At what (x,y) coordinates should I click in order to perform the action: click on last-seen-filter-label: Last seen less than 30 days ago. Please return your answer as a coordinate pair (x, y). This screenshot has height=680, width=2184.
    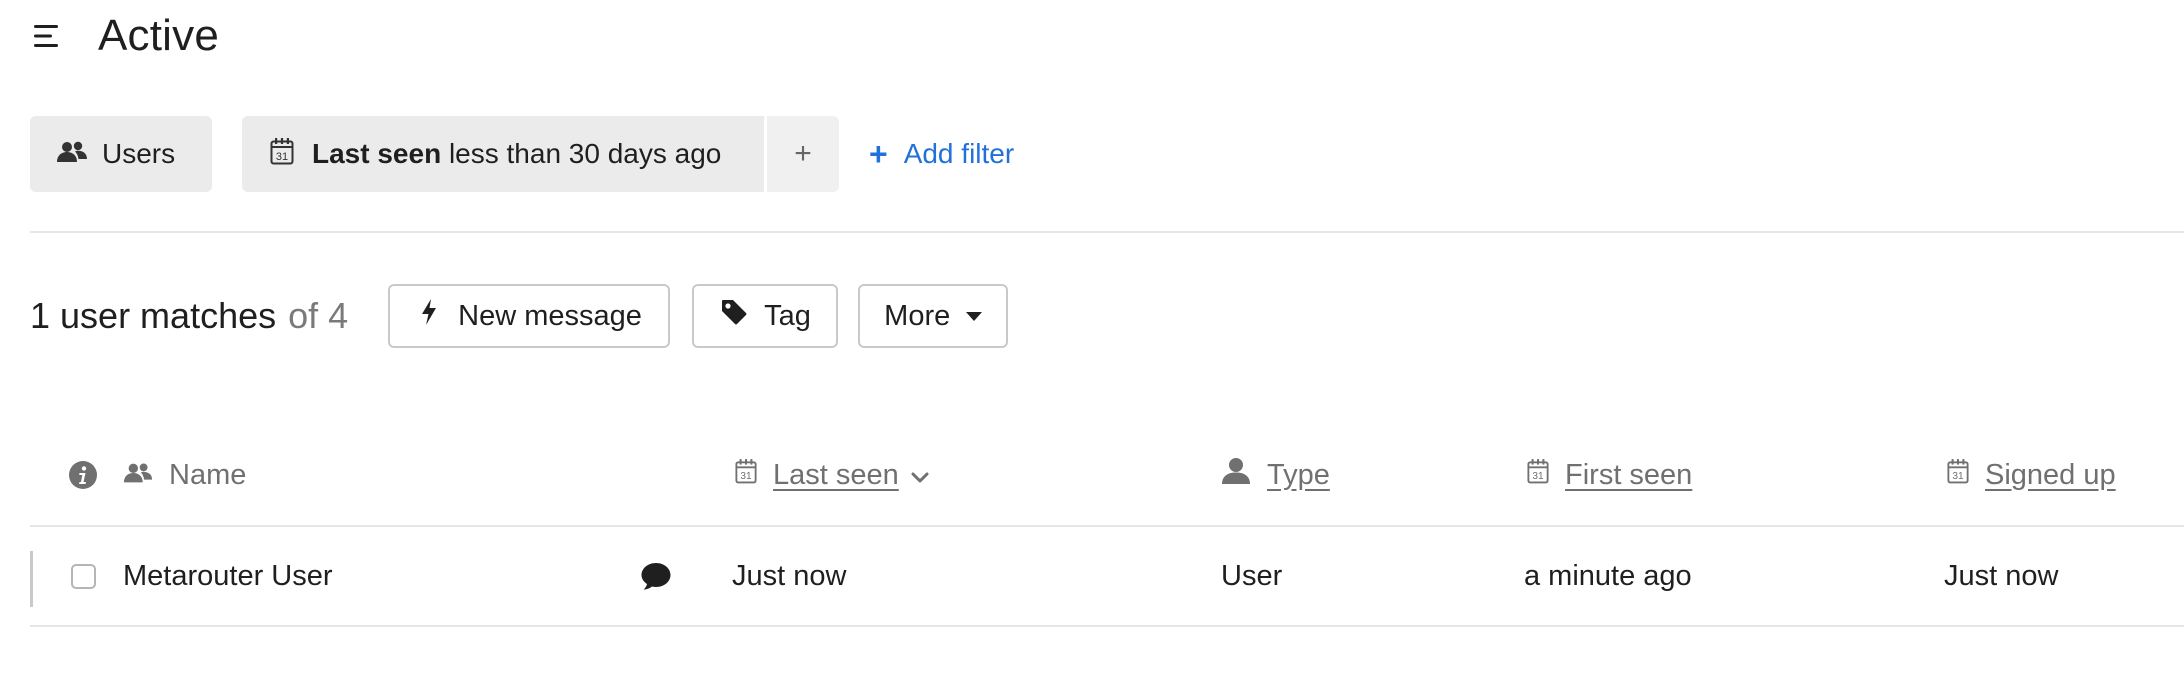
    Looking at the image, I should click on (516, 154).